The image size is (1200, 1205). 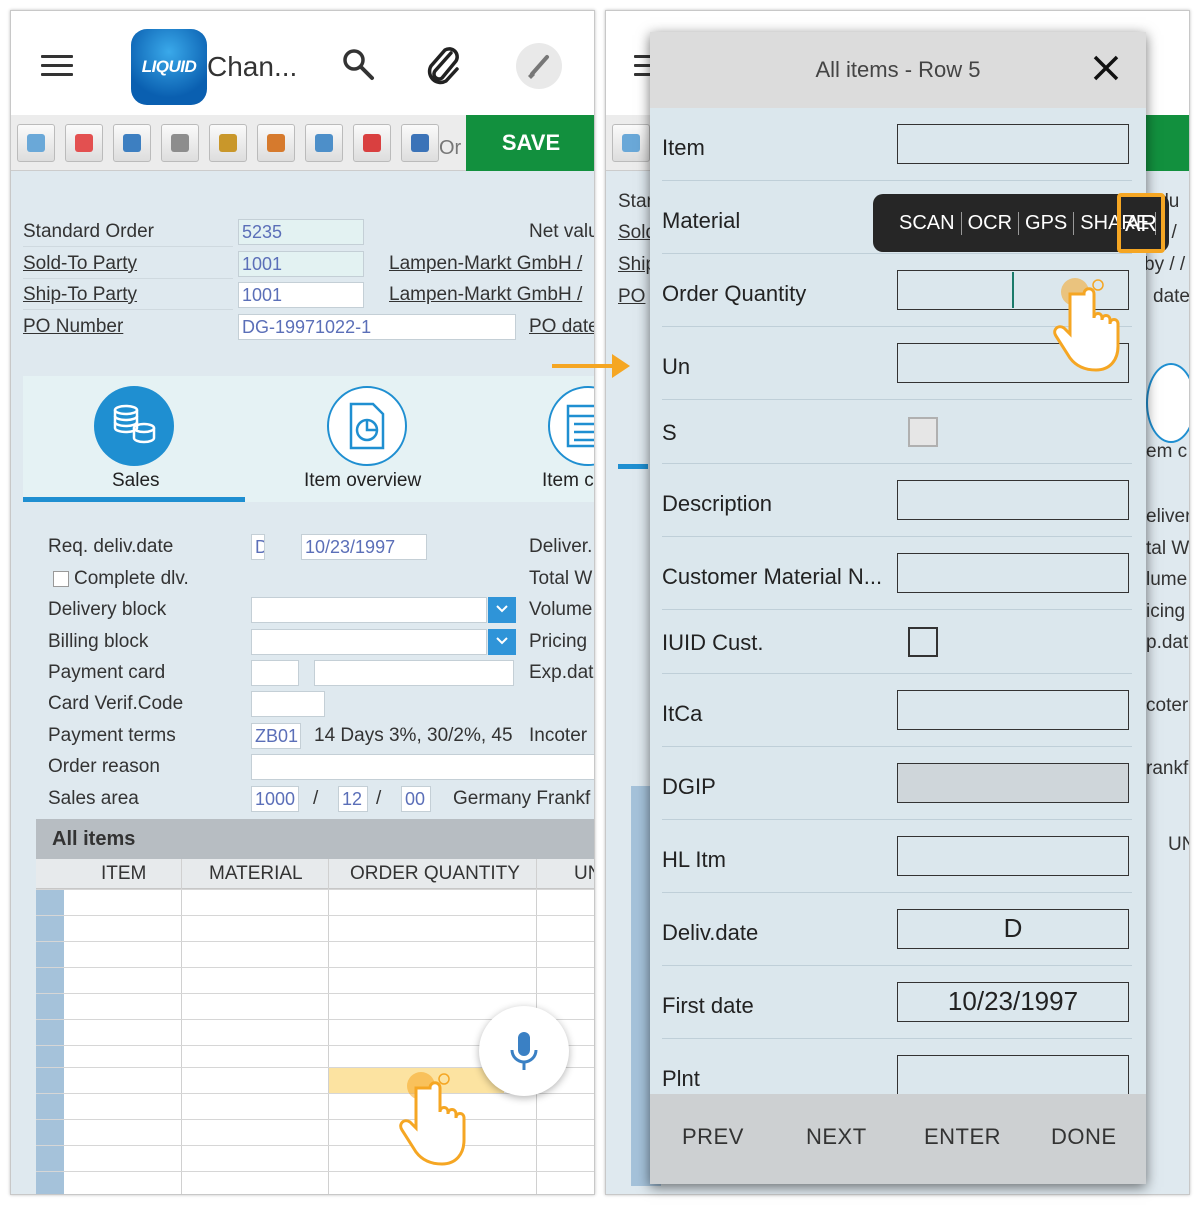 I want to click on column-header: MATERIAL, so click(x=256, y=874).